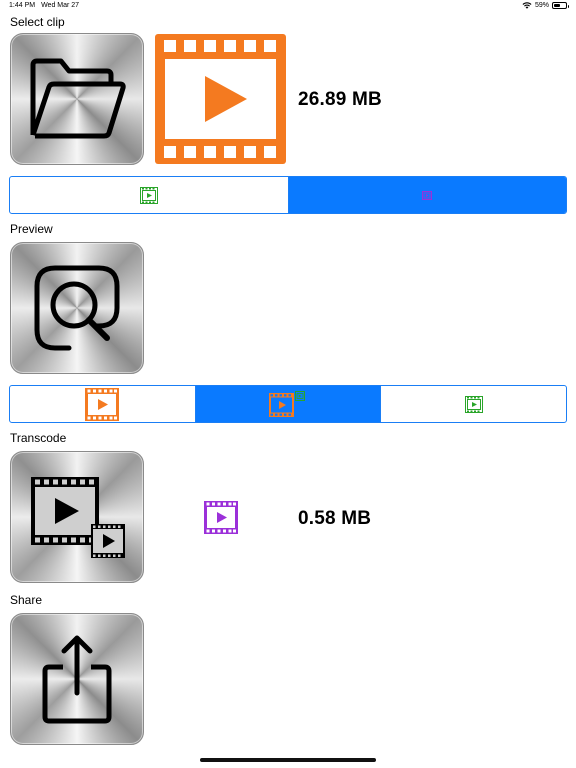 Image resolution: width=576 pixels, height=768 pixels. I want to click on battery-icon, so click(560, 5).